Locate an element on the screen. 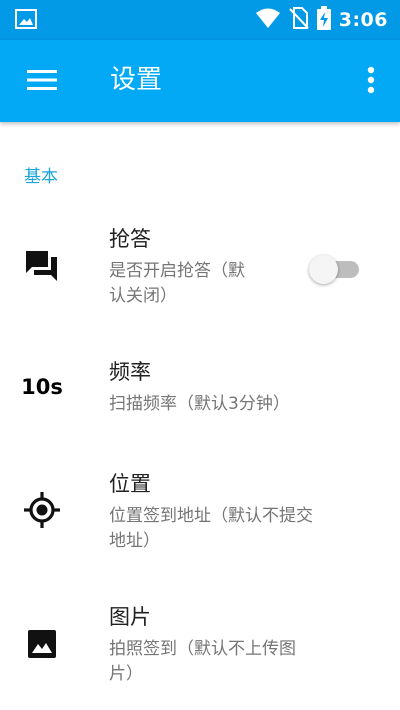 The image size is (400, 710). quick-answer-toggle is located at coordinates (335, 269).